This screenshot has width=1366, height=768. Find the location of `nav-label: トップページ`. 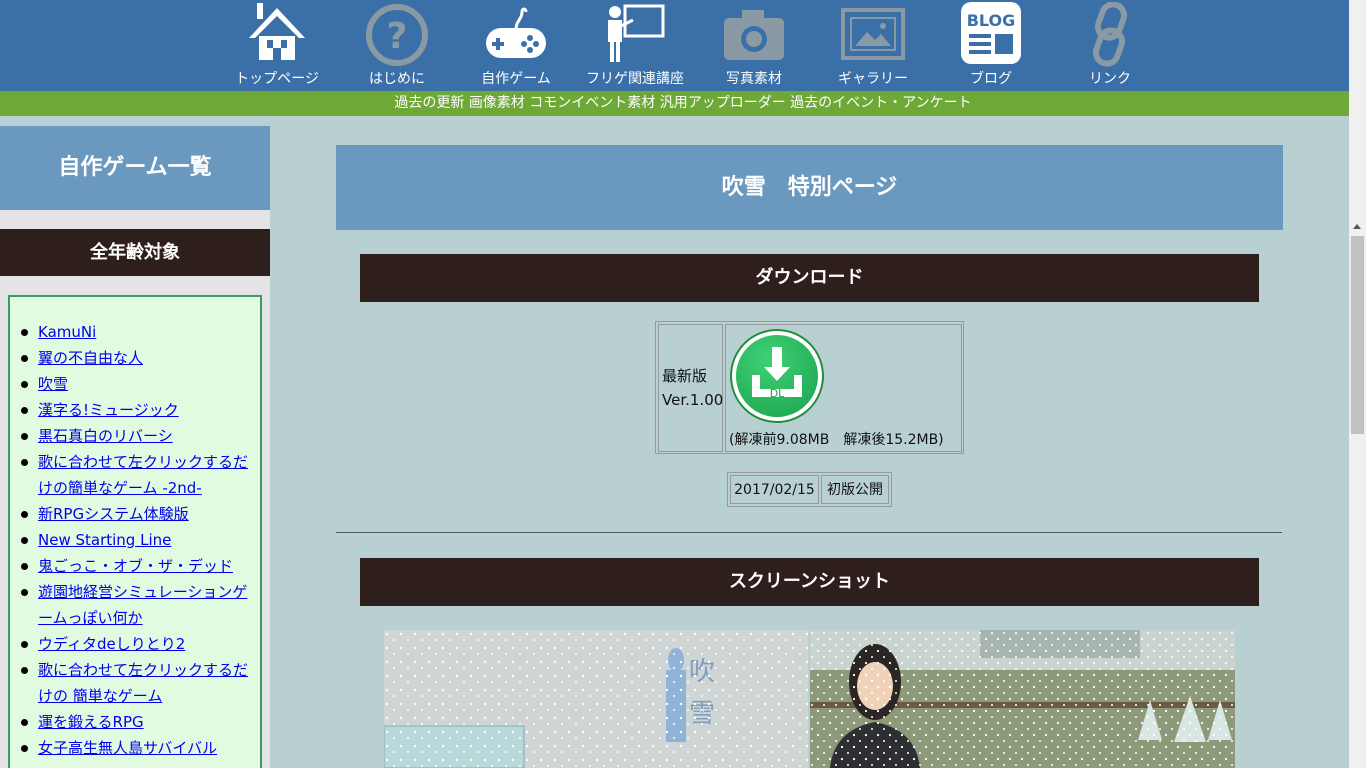

nav-label: トップページ is located at coordinates (277, 79).